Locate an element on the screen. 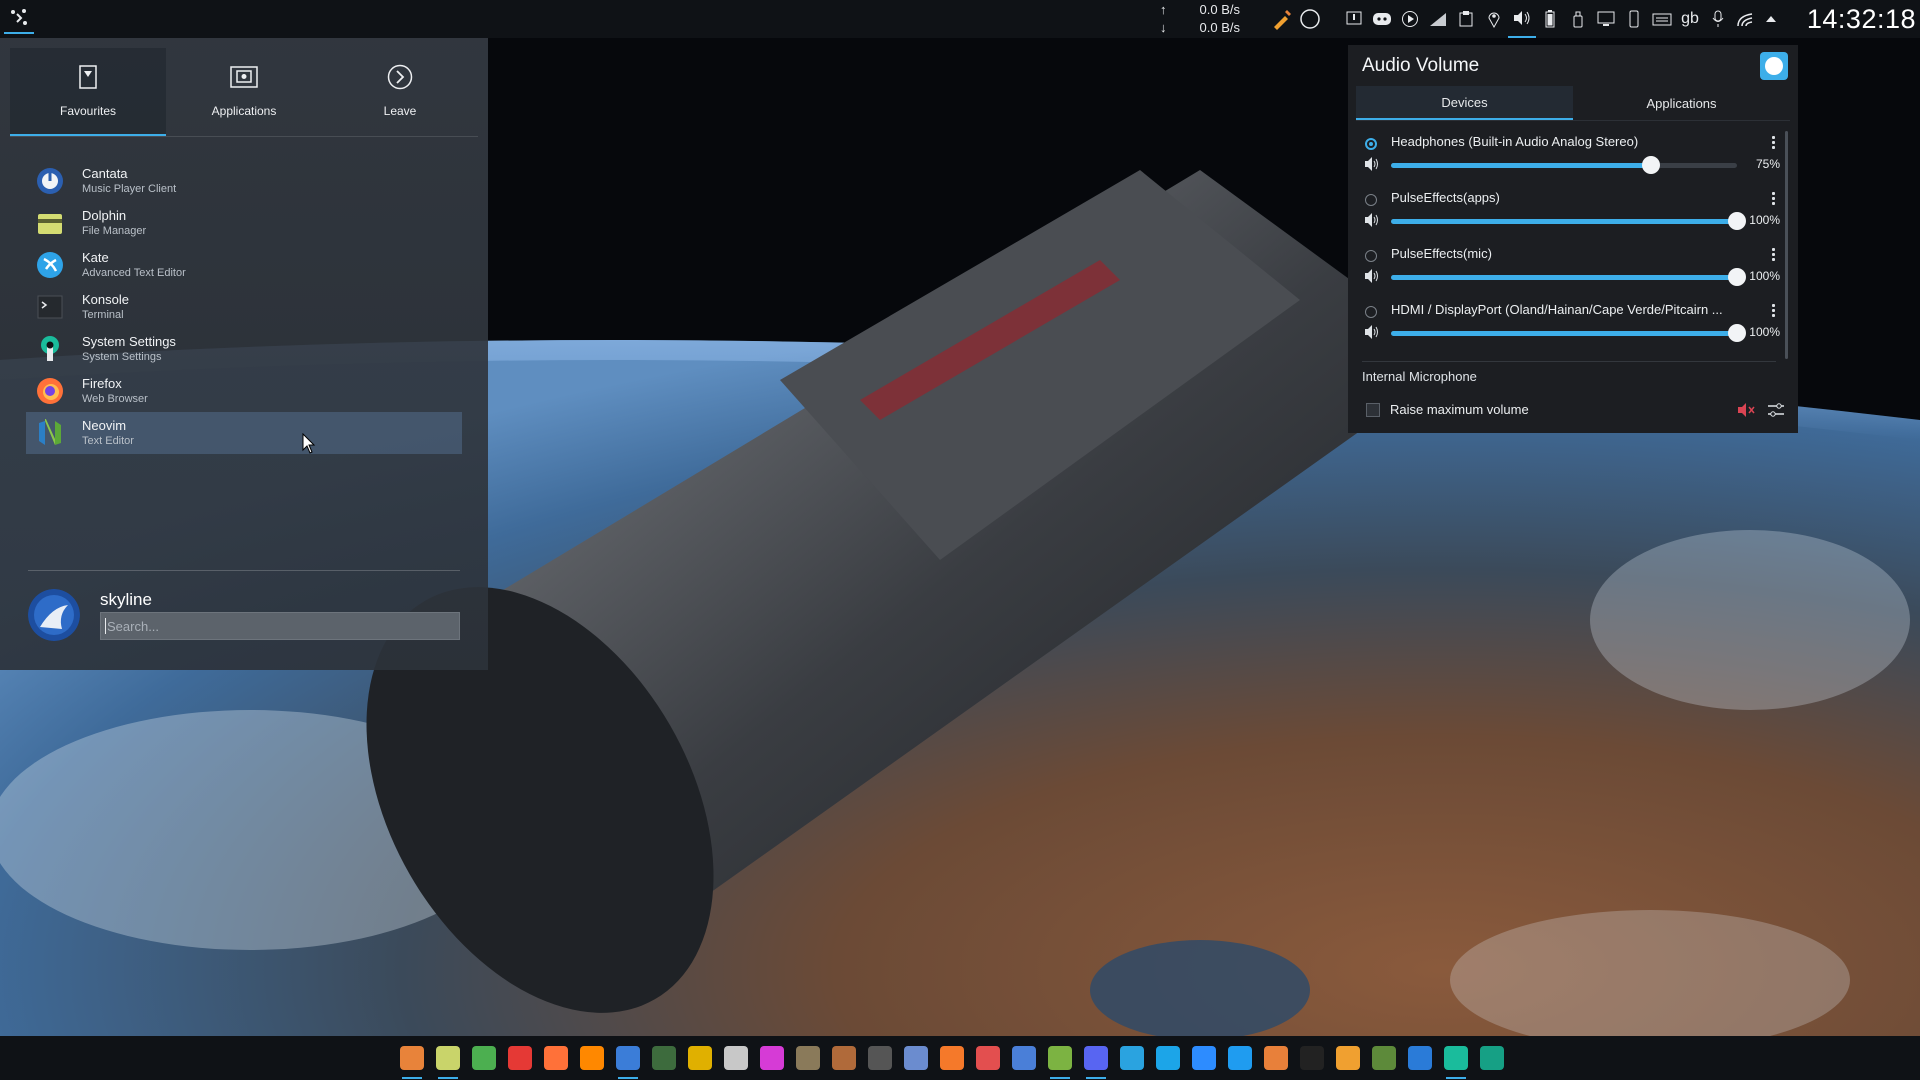  cantata-dock-icon is located at coordinates (628, 1059).